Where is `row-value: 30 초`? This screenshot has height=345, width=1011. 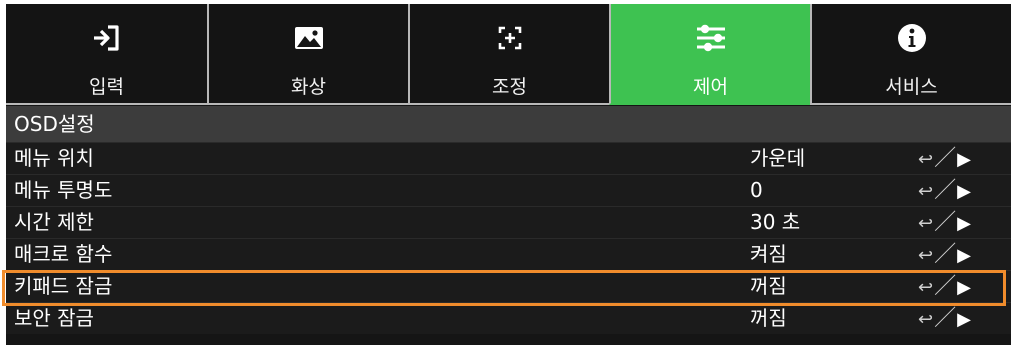 row-value: 30 초 is located at coordinates (775, 222).